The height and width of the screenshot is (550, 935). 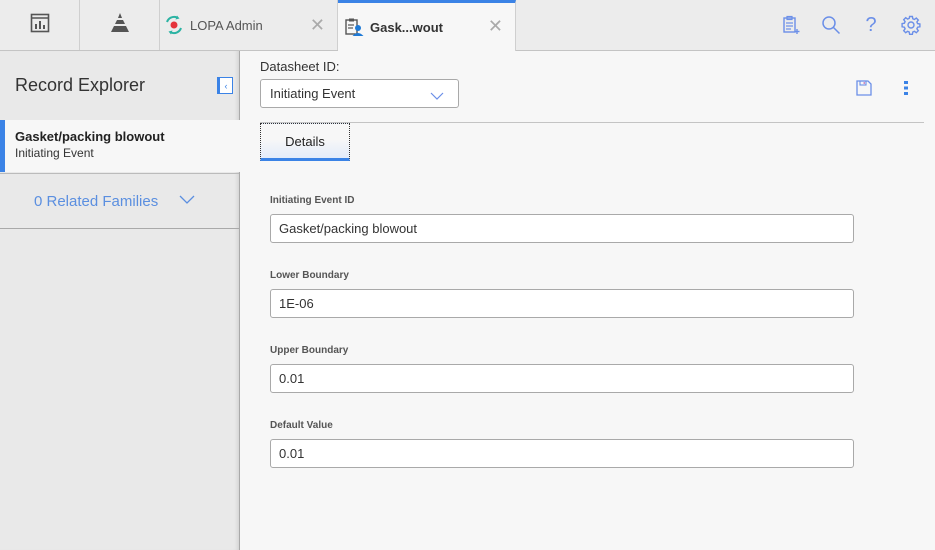 What do you see at coordinates (312, 200) in the screenshot?
I see `initiating-event-id-label: Initiating Event ID` at bounding box center [312, 200].